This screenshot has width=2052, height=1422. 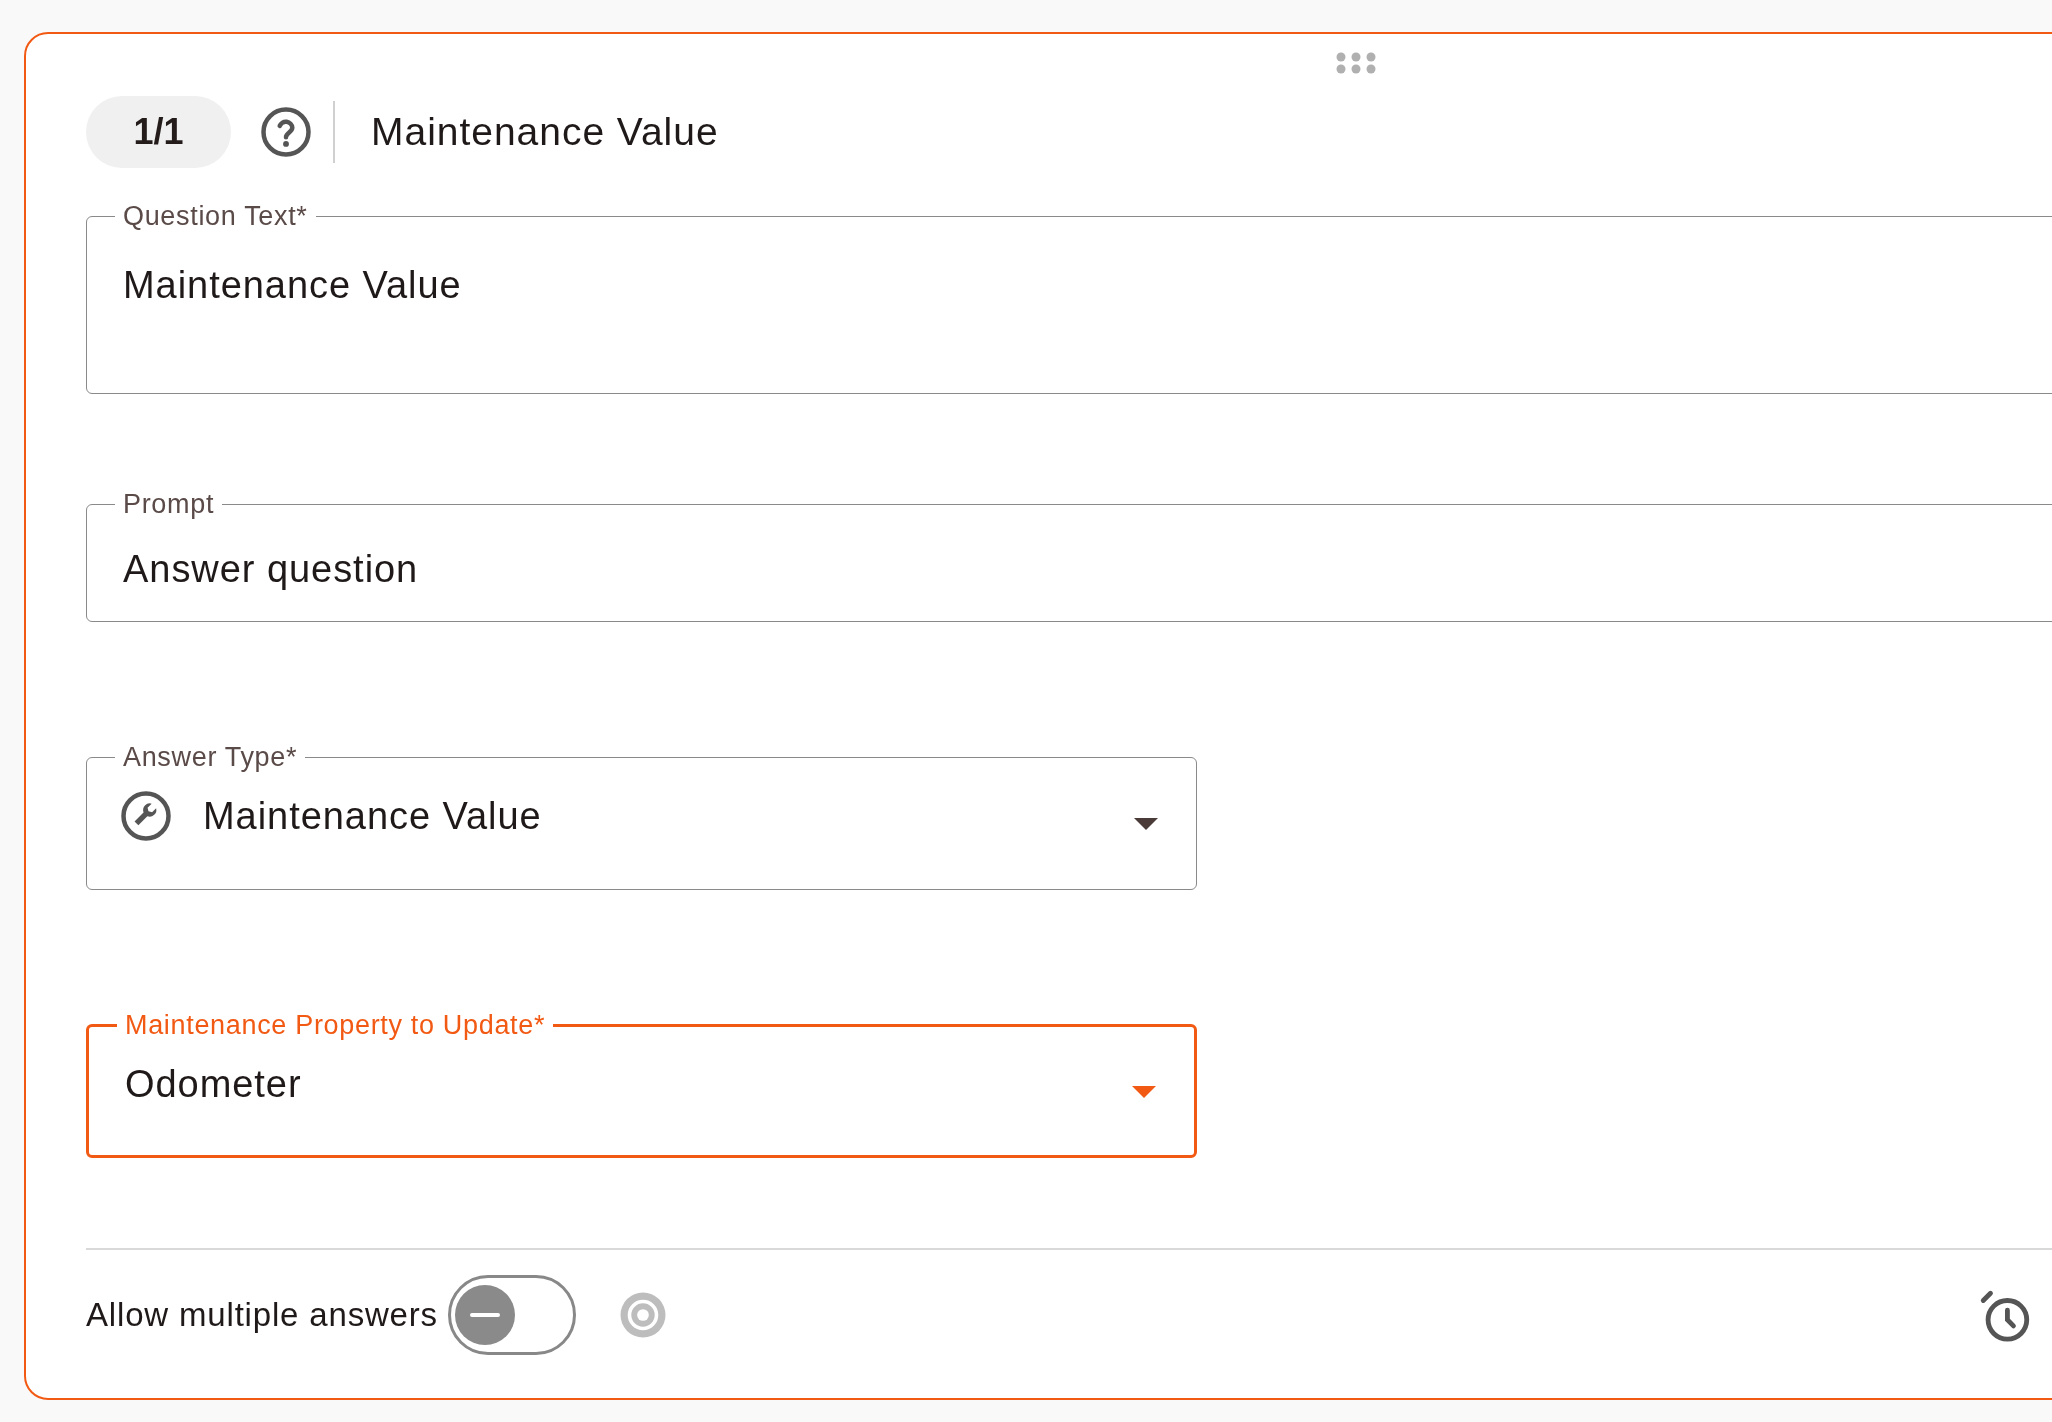 I want to click on drag-handle-icon, so click(x=1357, y=63).